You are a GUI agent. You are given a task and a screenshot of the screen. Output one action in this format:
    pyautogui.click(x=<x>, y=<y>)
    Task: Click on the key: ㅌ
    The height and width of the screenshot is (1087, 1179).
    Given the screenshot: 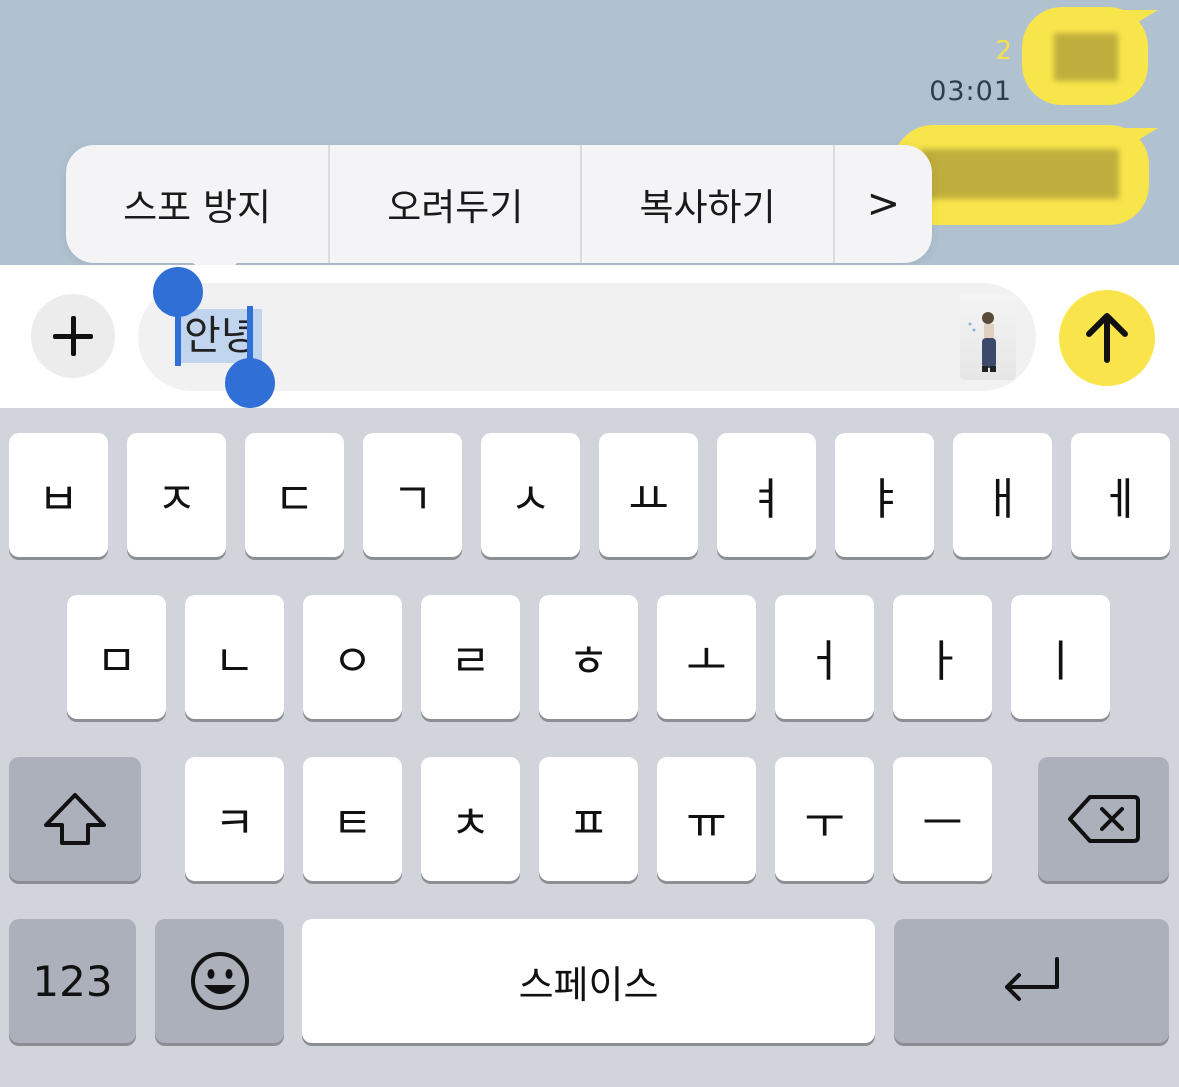 What is the action you would take?
    pyautogui.click(x=352, y=819)
    